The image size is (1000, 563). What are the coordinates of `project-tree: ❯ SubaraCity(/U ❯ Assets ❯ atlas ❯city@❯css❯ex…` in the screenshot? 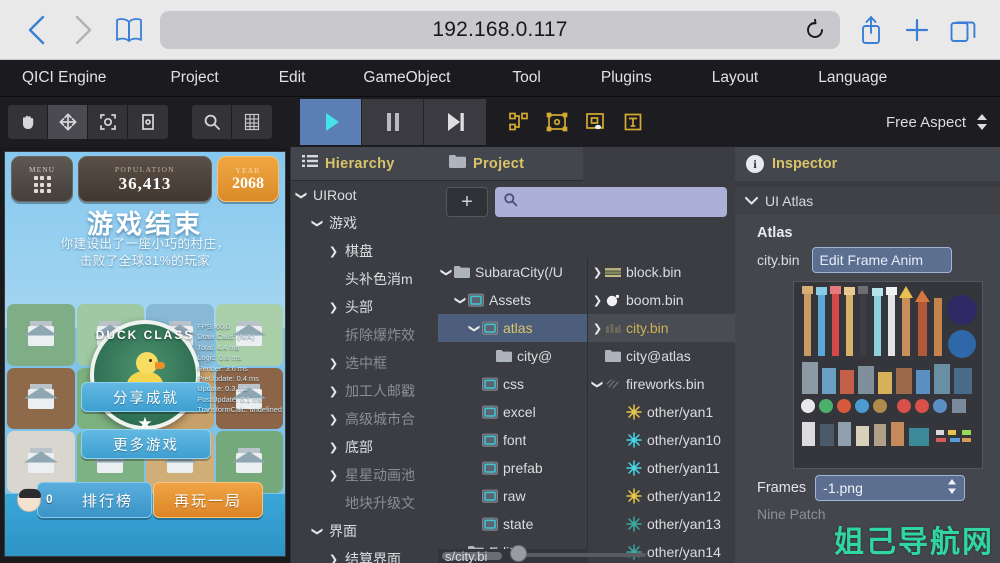 It's located at (513, 410).